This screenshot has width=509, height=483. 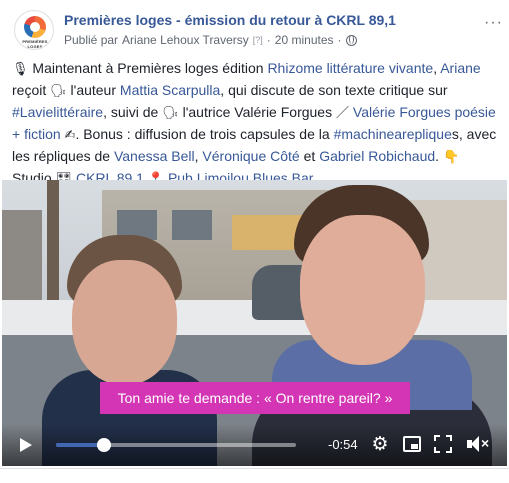 I want to click on mute-icon: ×, so click(x=480, y=444).